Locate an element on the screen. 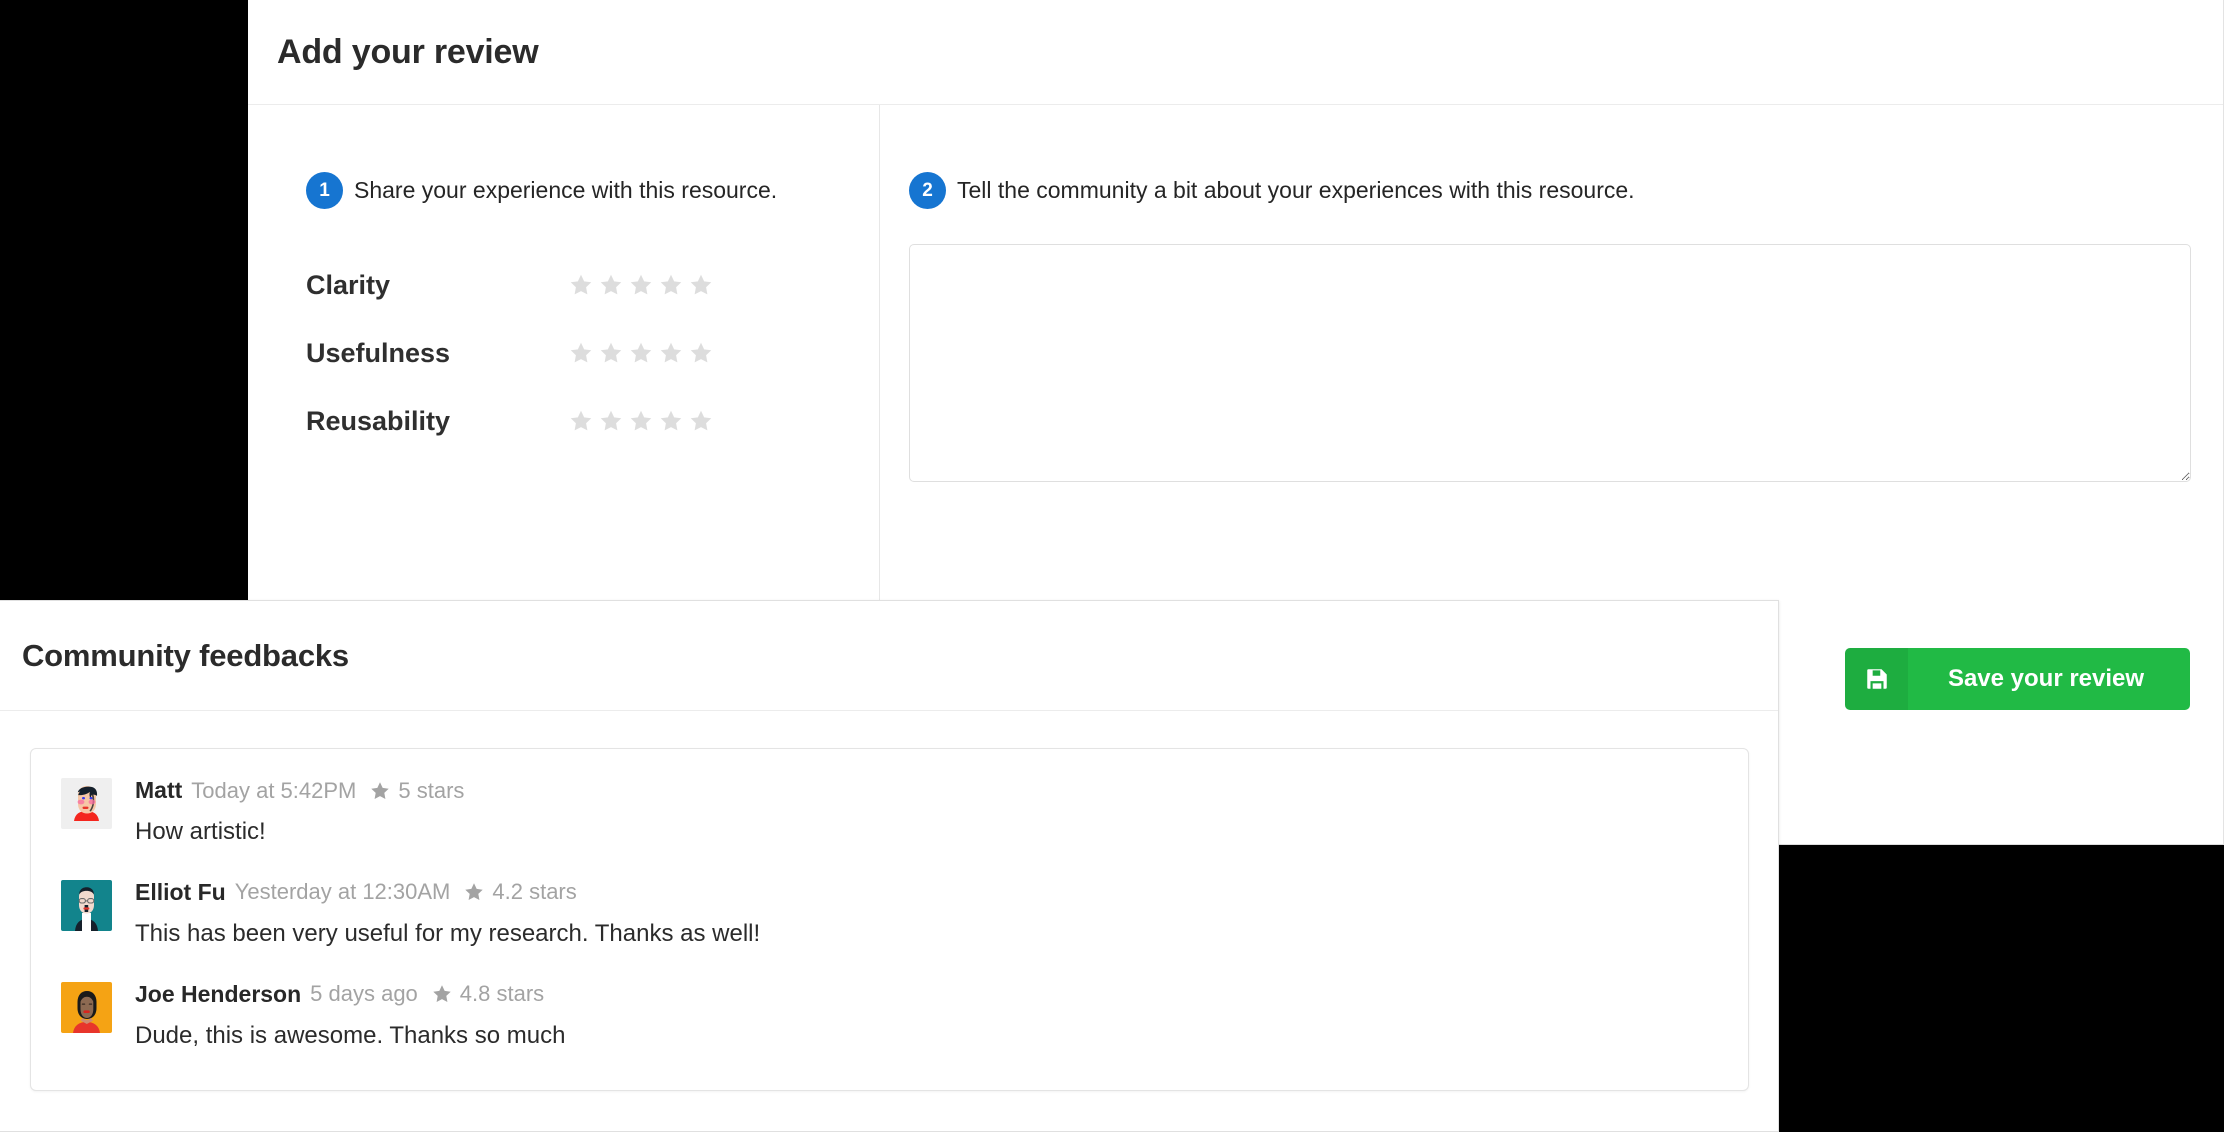 This screenshot has height=1132, width=2224. feedback-rating: 4.8 stars is located at coordinates (487, 994).